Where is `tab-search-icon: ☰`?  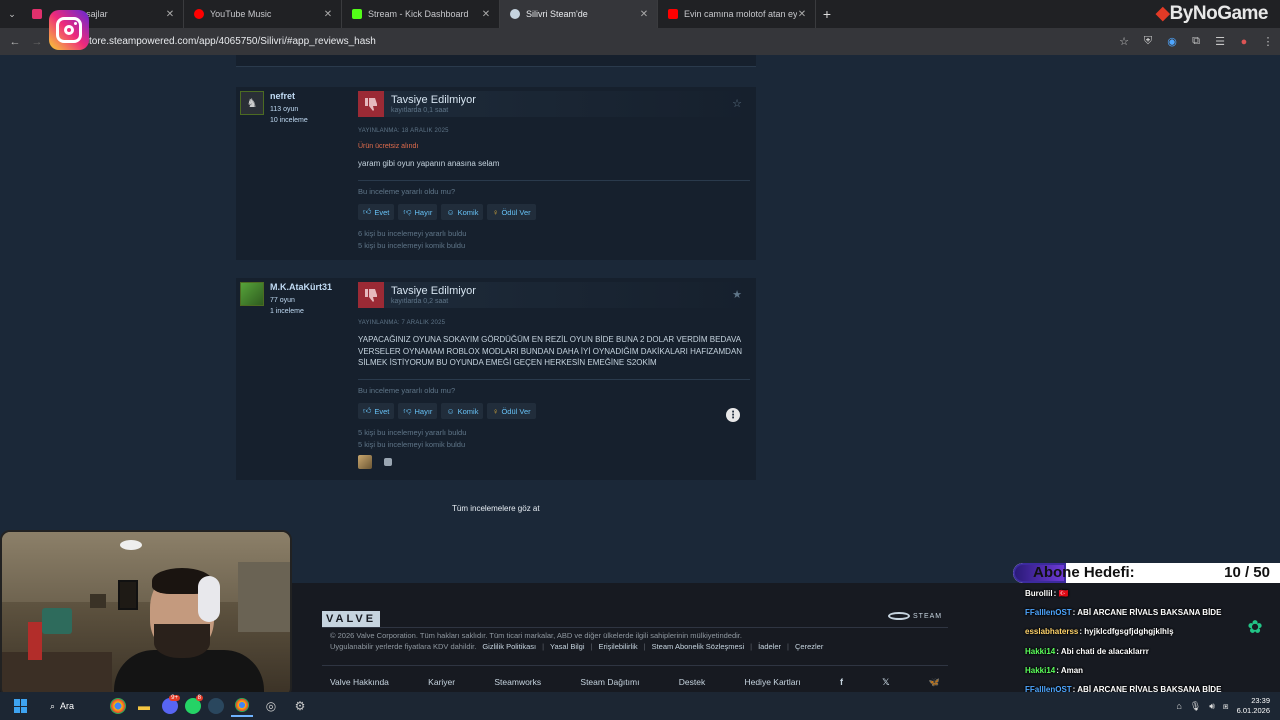 tab-search-icon: ☰ is located at coordinates (1220, 41).